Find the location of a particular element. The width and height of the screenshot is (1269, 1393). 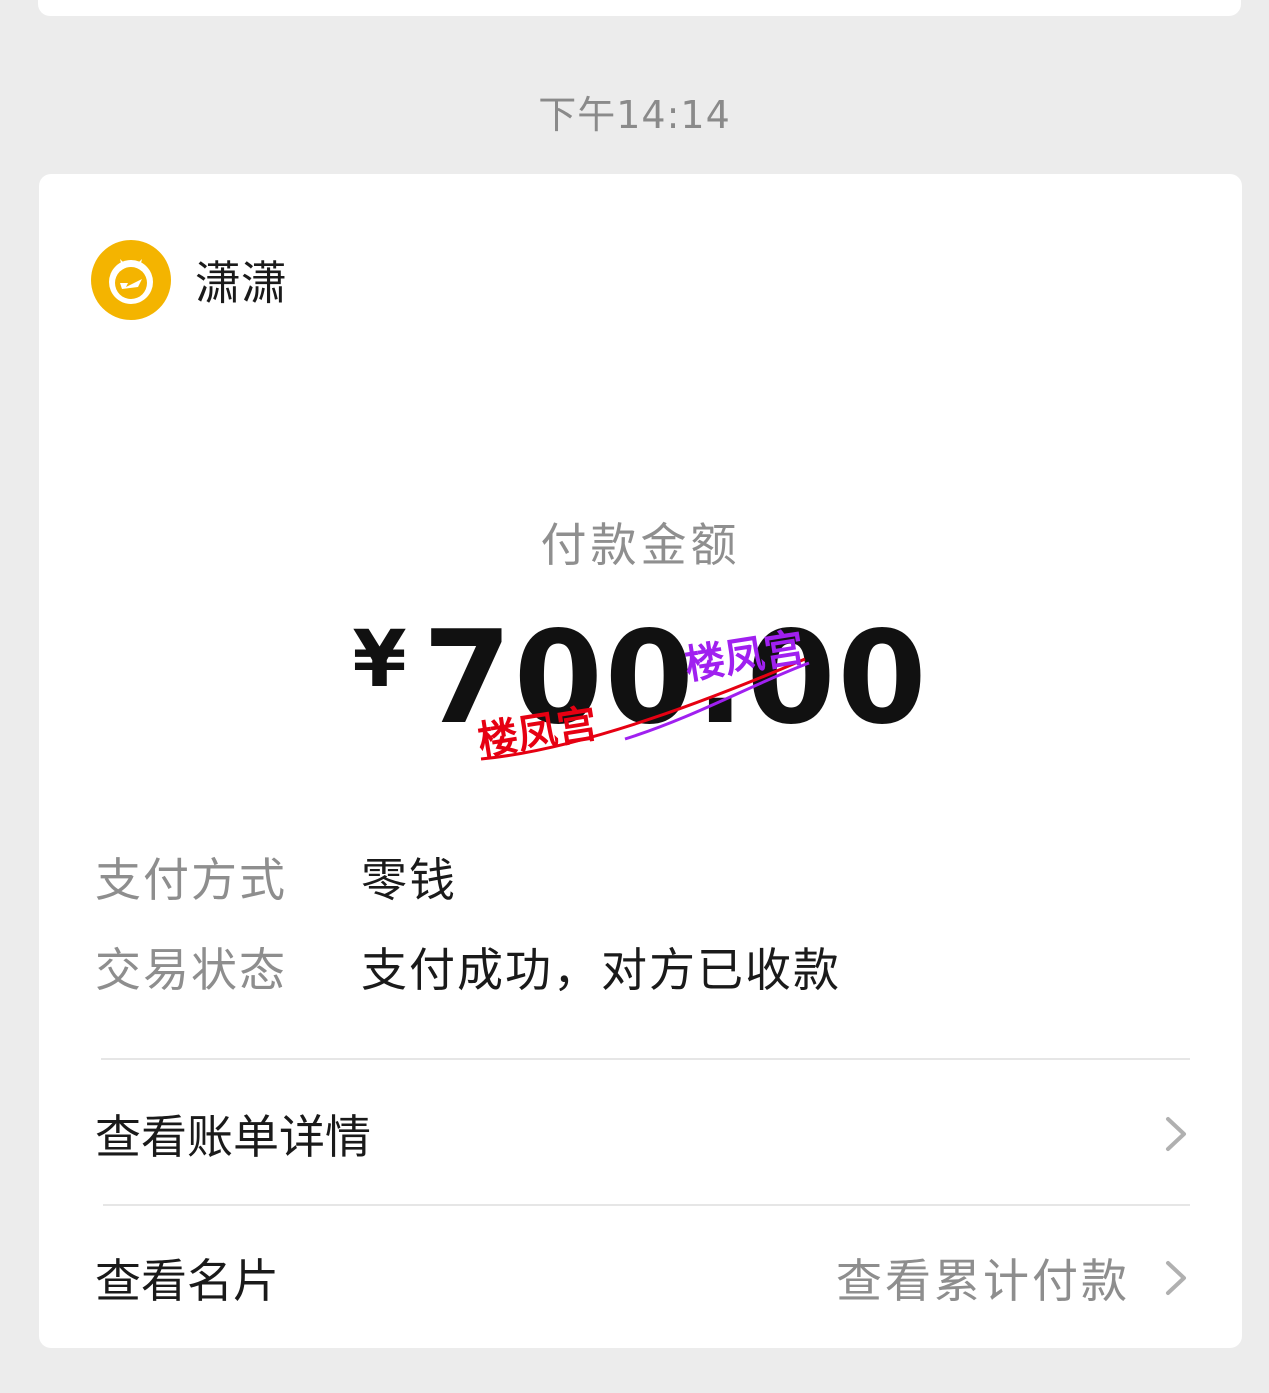

view-bill-details-label: 查看账单详情 is located at coordinates (233, 1137).